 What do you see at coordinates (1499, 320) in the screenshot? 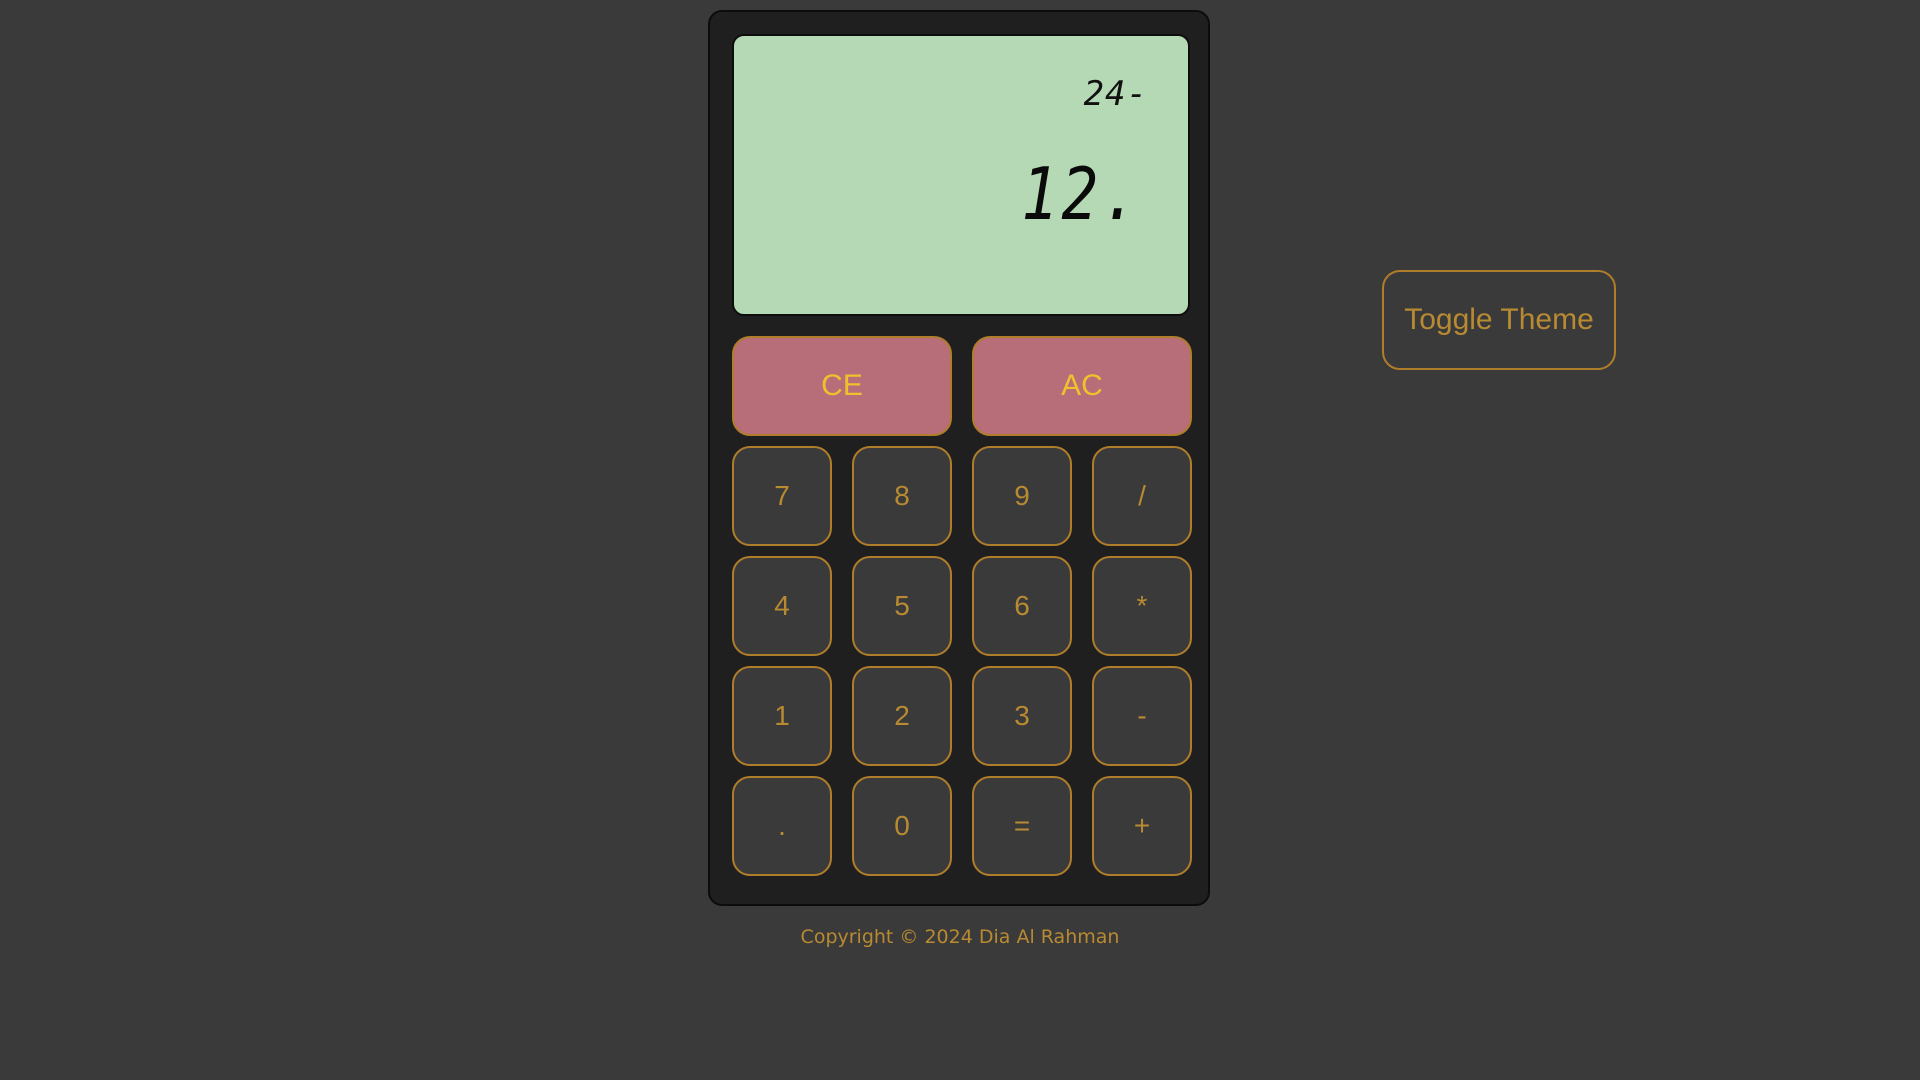
I see `toggle-theme-button: Toggle Theme` at bounding box center [1499, 320].